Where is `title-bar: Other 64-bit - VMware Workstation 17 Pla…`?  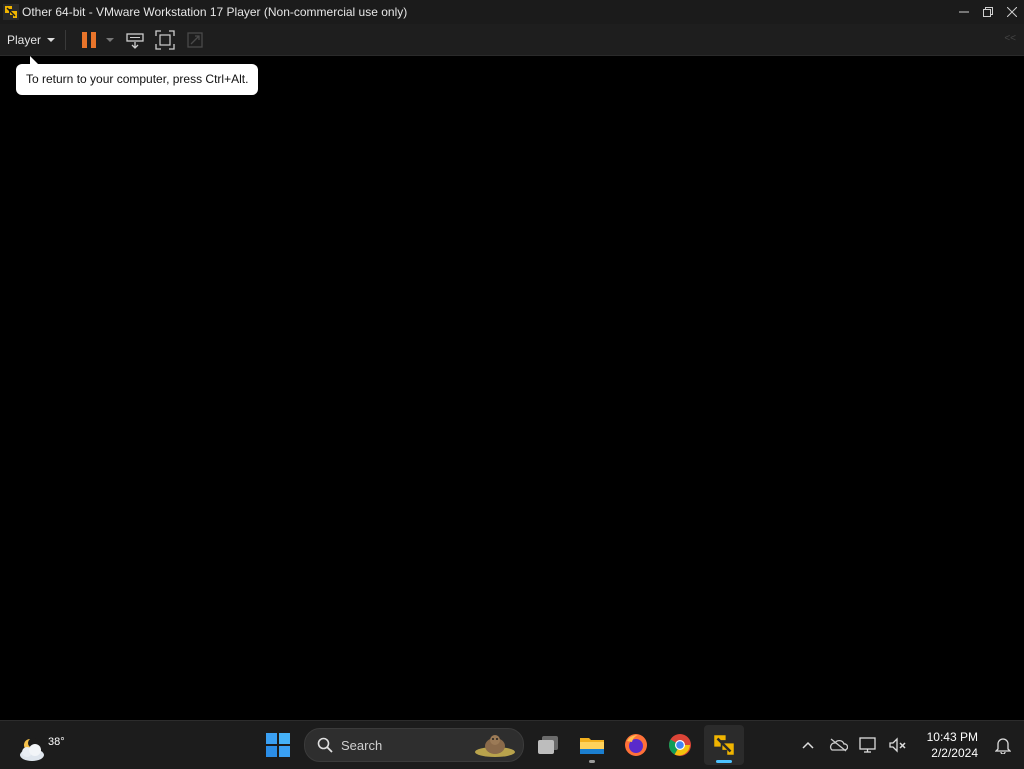 title-bar: Other 64-bit - VMware Workstation 17 Pla… is located at coordinates (512, 12).